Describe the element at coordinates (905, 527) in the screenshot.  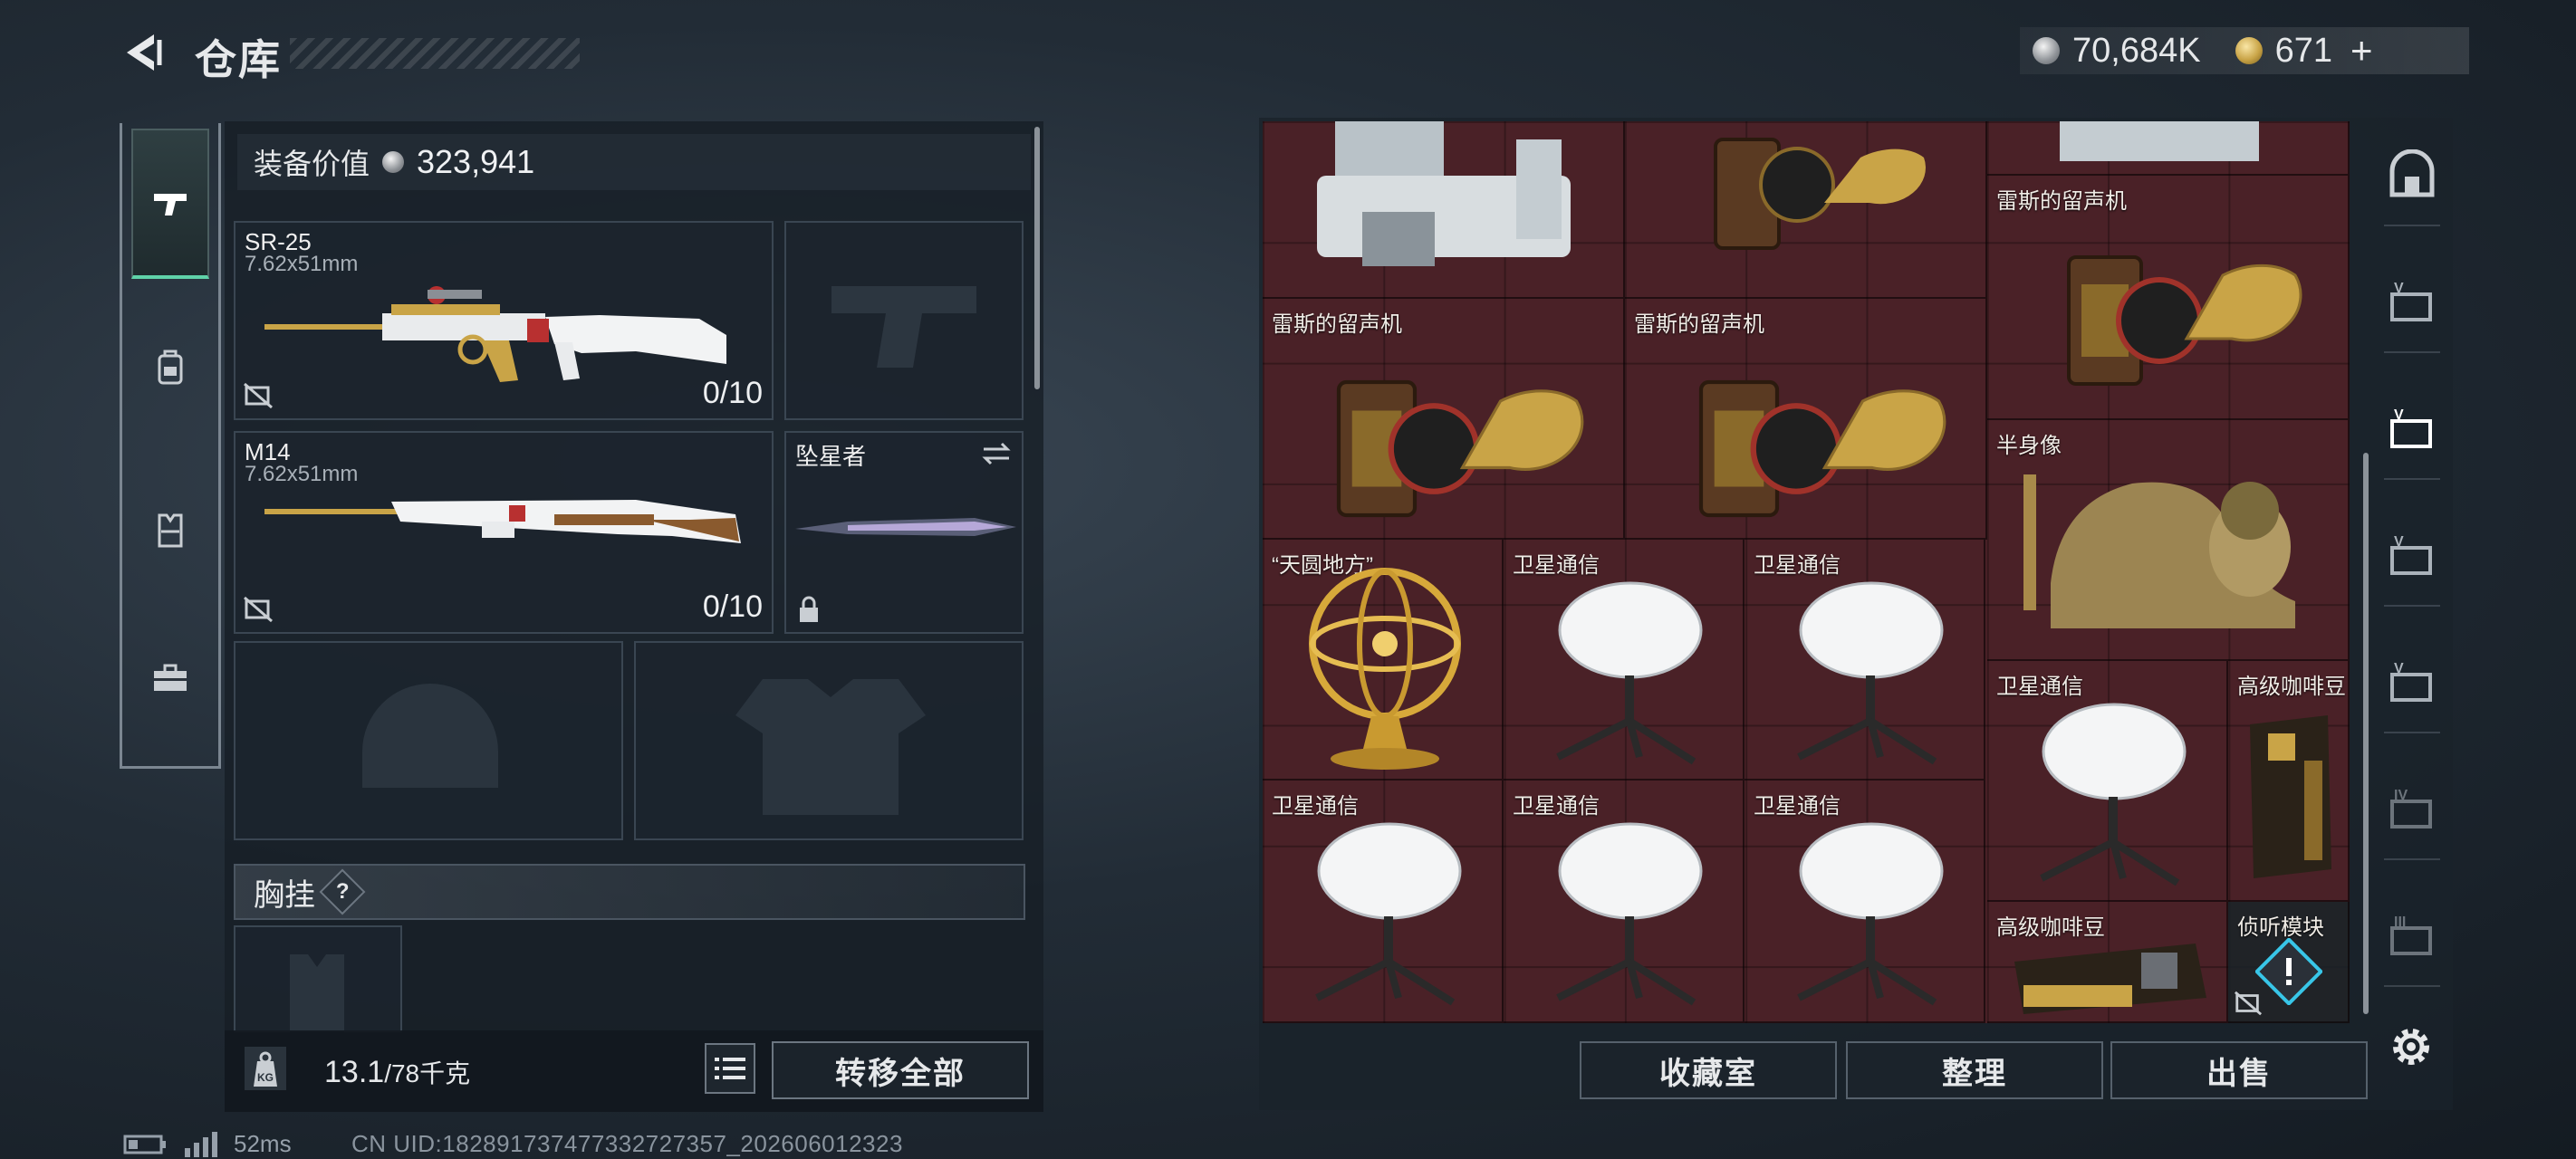
I see `star-blade-icon` at that location.